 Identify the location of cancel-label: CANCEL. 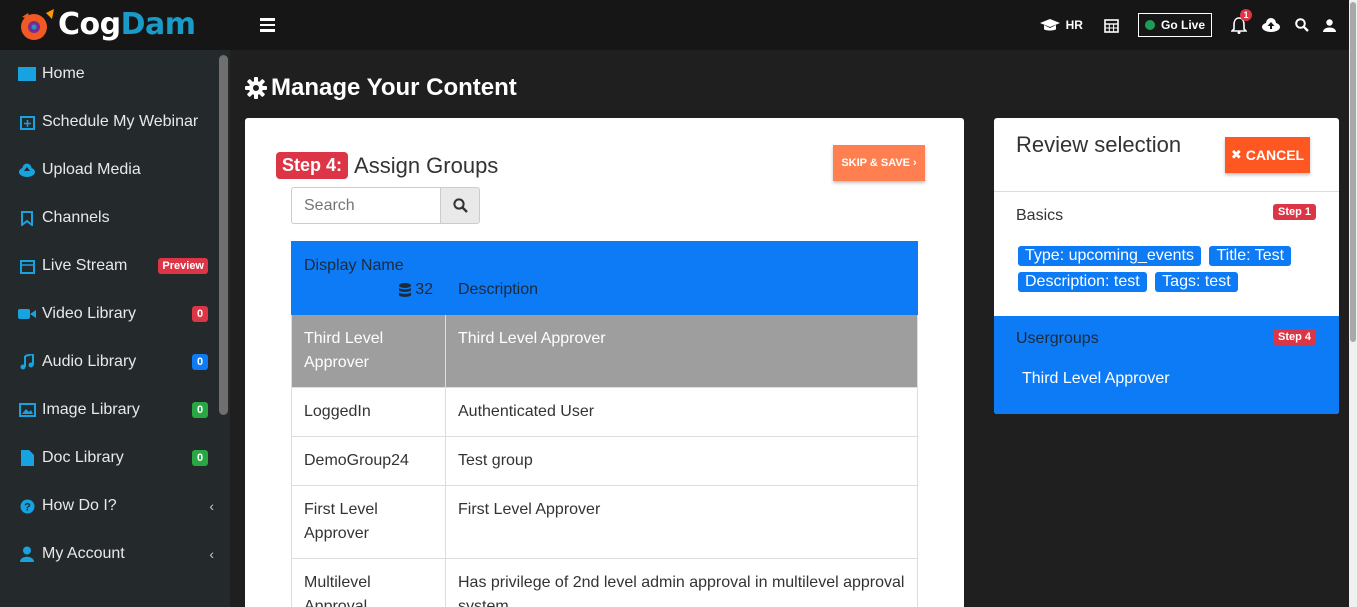
(1275, 155).